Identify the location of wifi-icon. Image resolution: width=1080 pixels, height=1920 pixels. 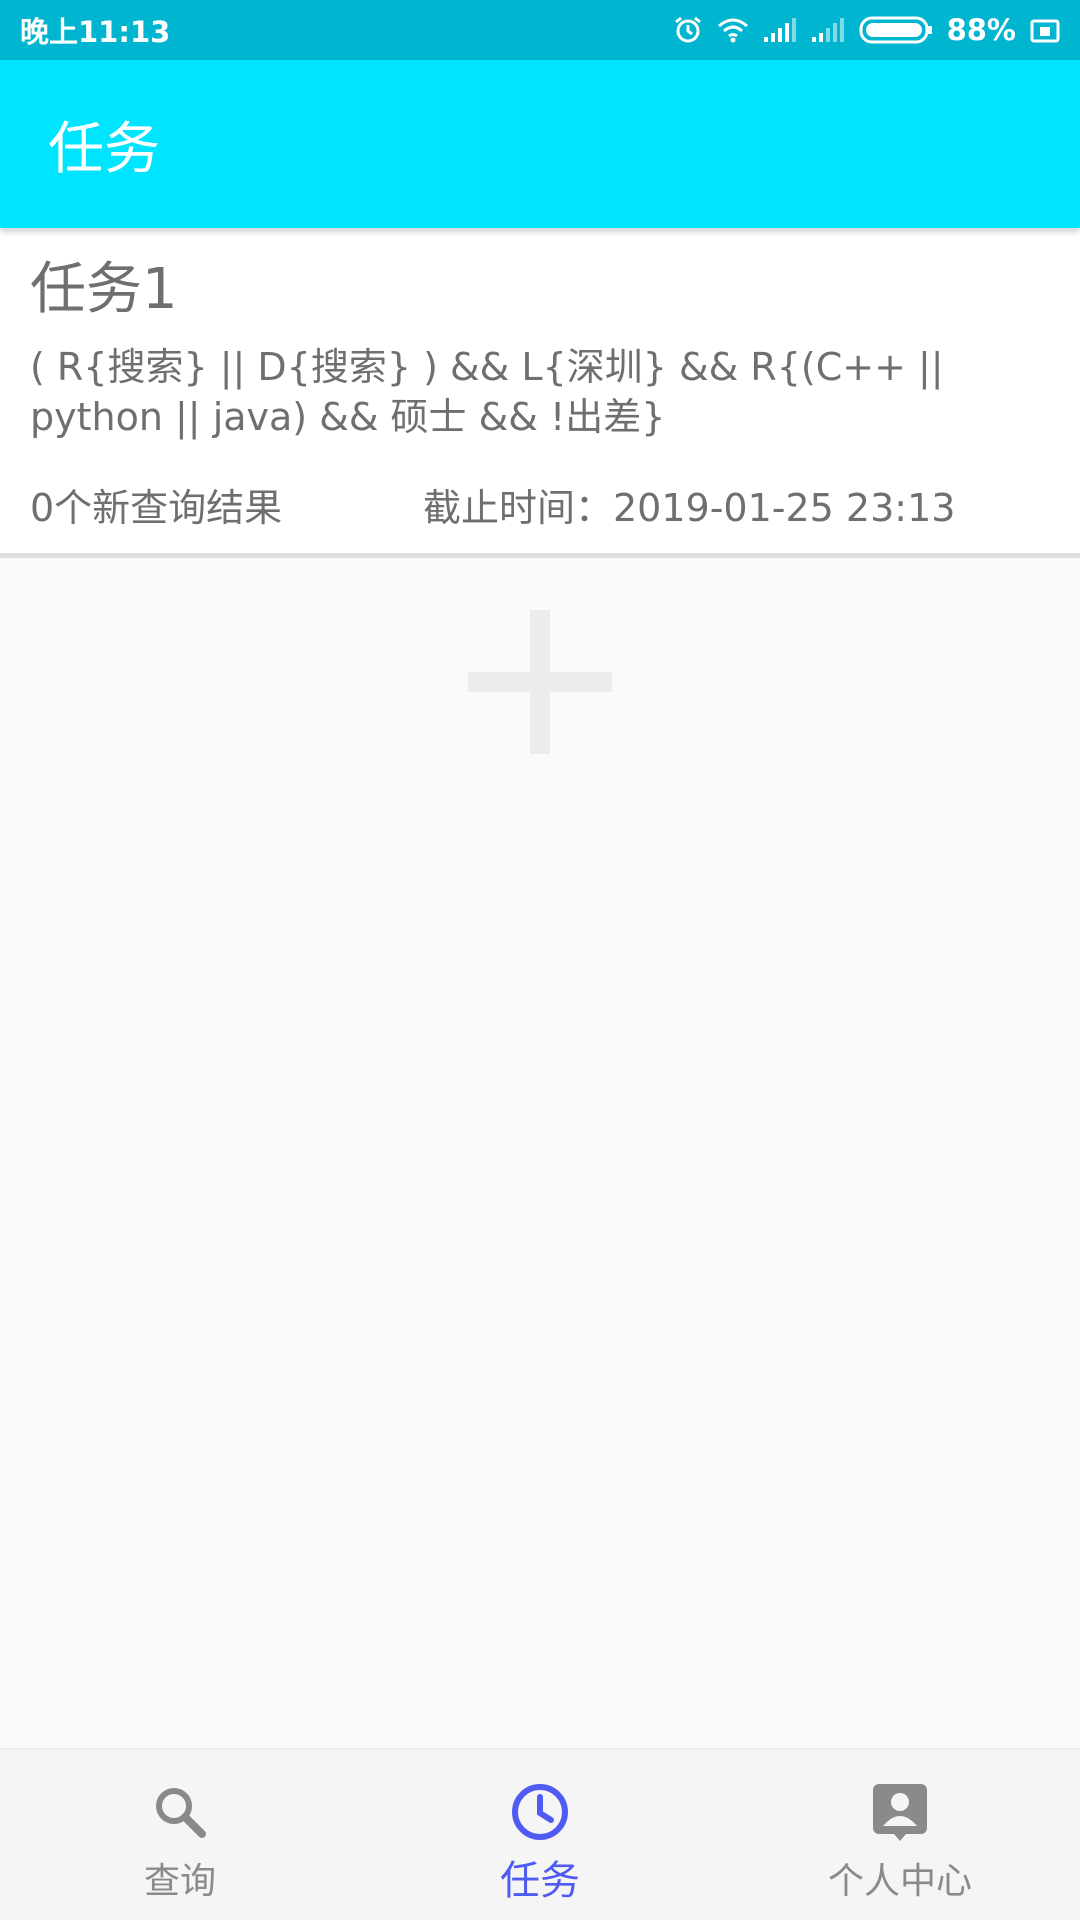
(733, 30).